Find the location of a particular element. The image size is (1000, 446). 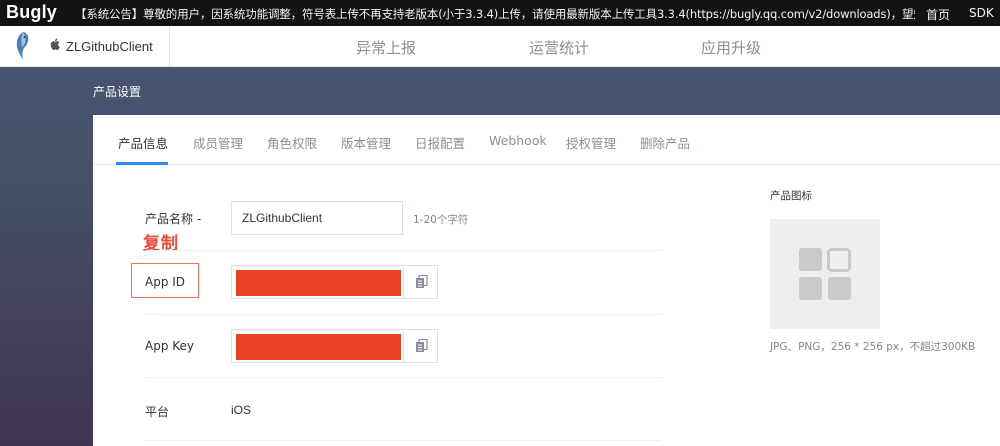

app-key-label: App Key is located at coordinates (170, 346).